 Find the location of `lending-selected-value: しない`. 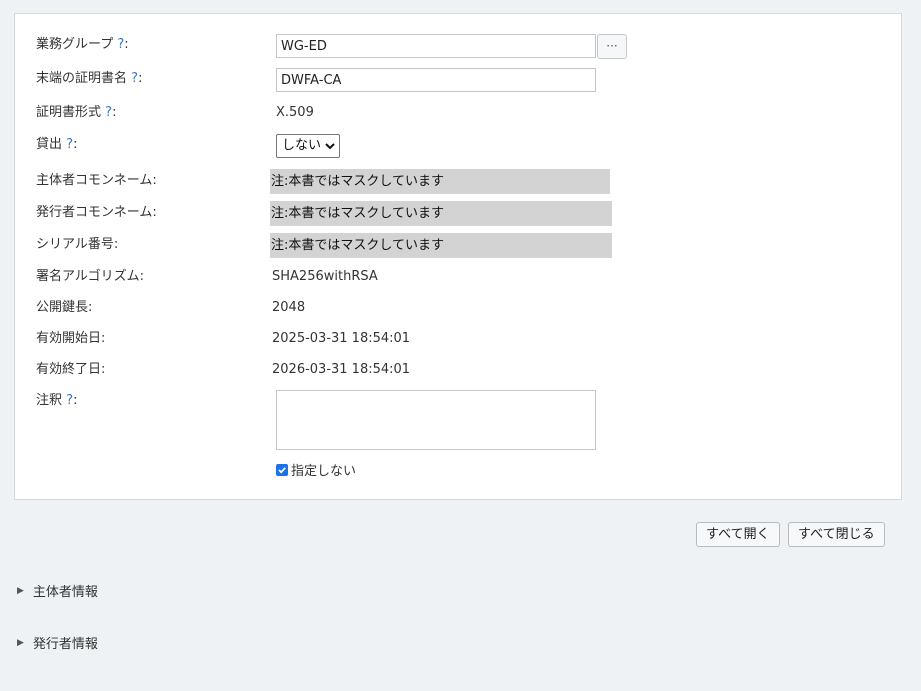

lending-selected-value: しない is located at coordinates (302, 145).